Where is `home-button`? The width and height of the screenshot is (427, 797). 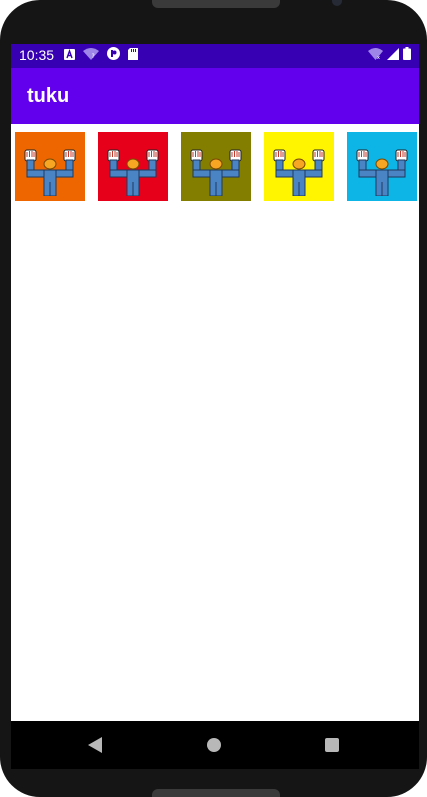 home-button is located at coordinates (214, 745).